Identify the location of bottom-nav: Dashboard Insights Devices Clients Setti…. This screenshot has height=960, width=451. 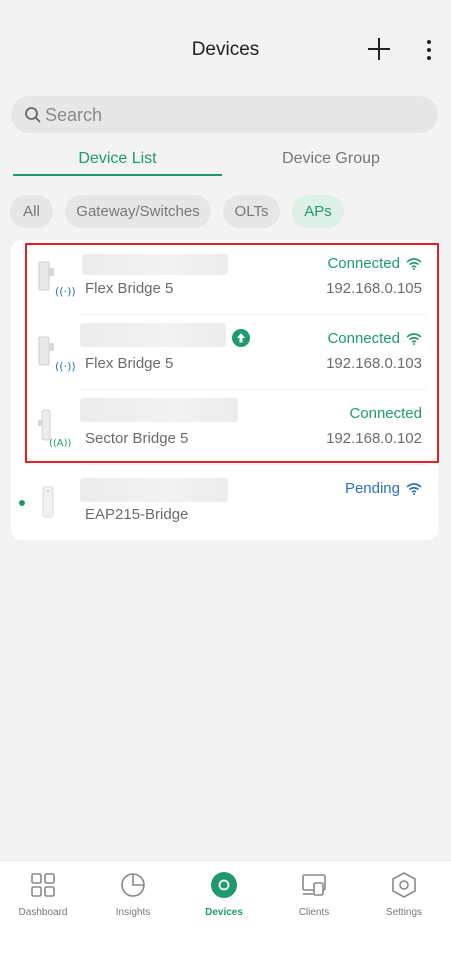
(225, 910).